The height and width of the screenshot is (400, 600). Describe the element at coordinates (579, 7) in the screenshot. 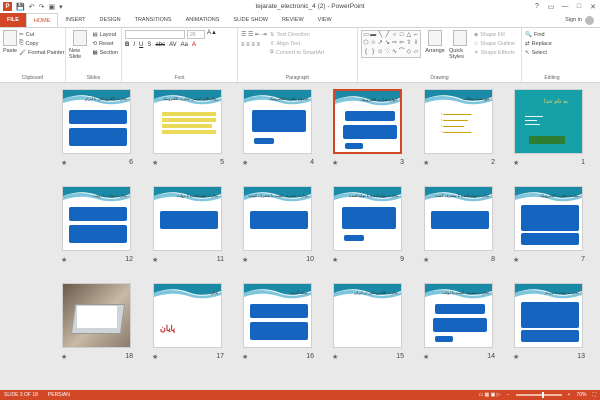

I see `maximize-button: □` at that location.